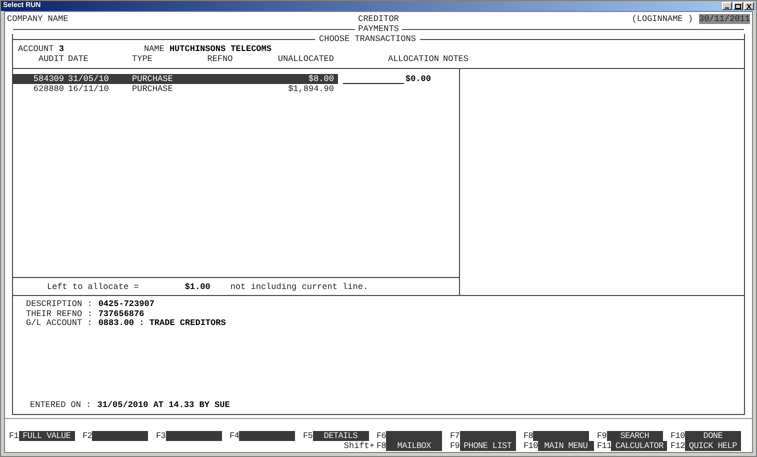 This screenshot has height=457, width=757. What do you see at coordinates (299, 287) in the screenshot?
I see `summary-note: not including current line.` at bounding box center [299, 287].